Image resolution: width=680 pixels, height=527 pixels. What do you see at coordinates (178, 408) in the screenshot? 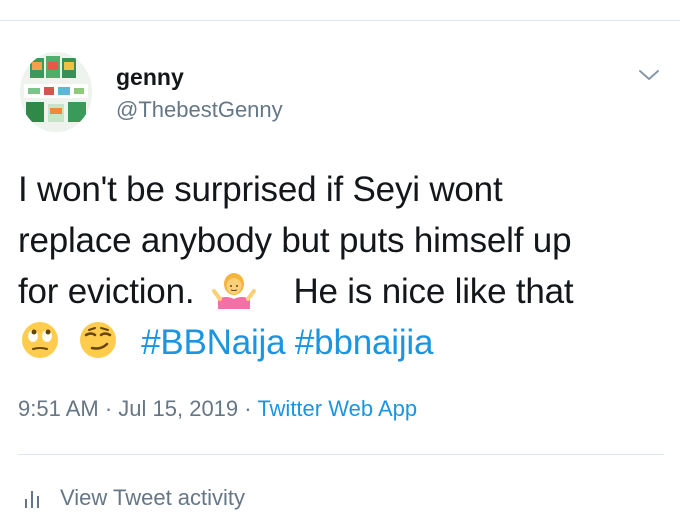
I see `tweet-date: Jul 15, 2019` at bounding box center [178, 408].